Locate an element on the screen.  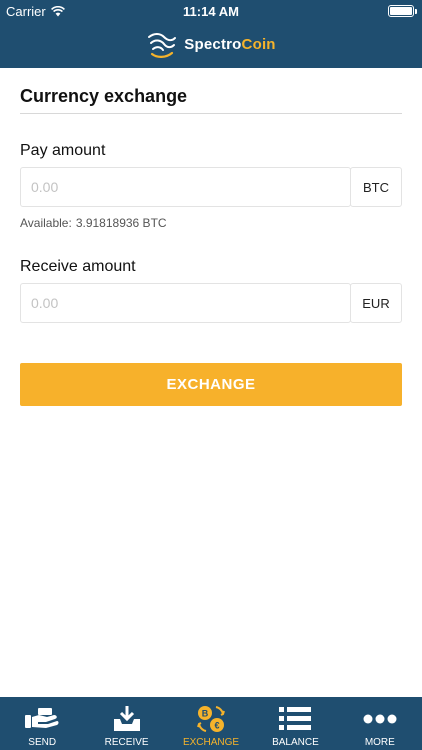
tab-receive: RECEIVE is located at coordinates (126, 723).